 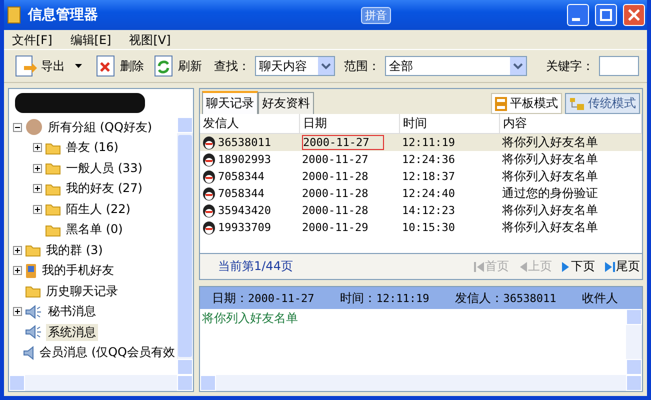 What do you see at coordinates (350, 142) in the screenshot?
I see `table-cell: 2000-11-27` at bounding box center [350, 142].